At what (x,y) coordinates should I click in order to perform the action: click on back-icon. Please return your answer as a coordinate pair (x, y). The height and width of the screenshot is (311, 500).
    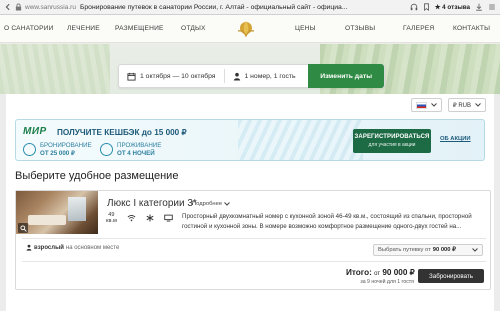
    Looking at the image, I should click on (8, 7).